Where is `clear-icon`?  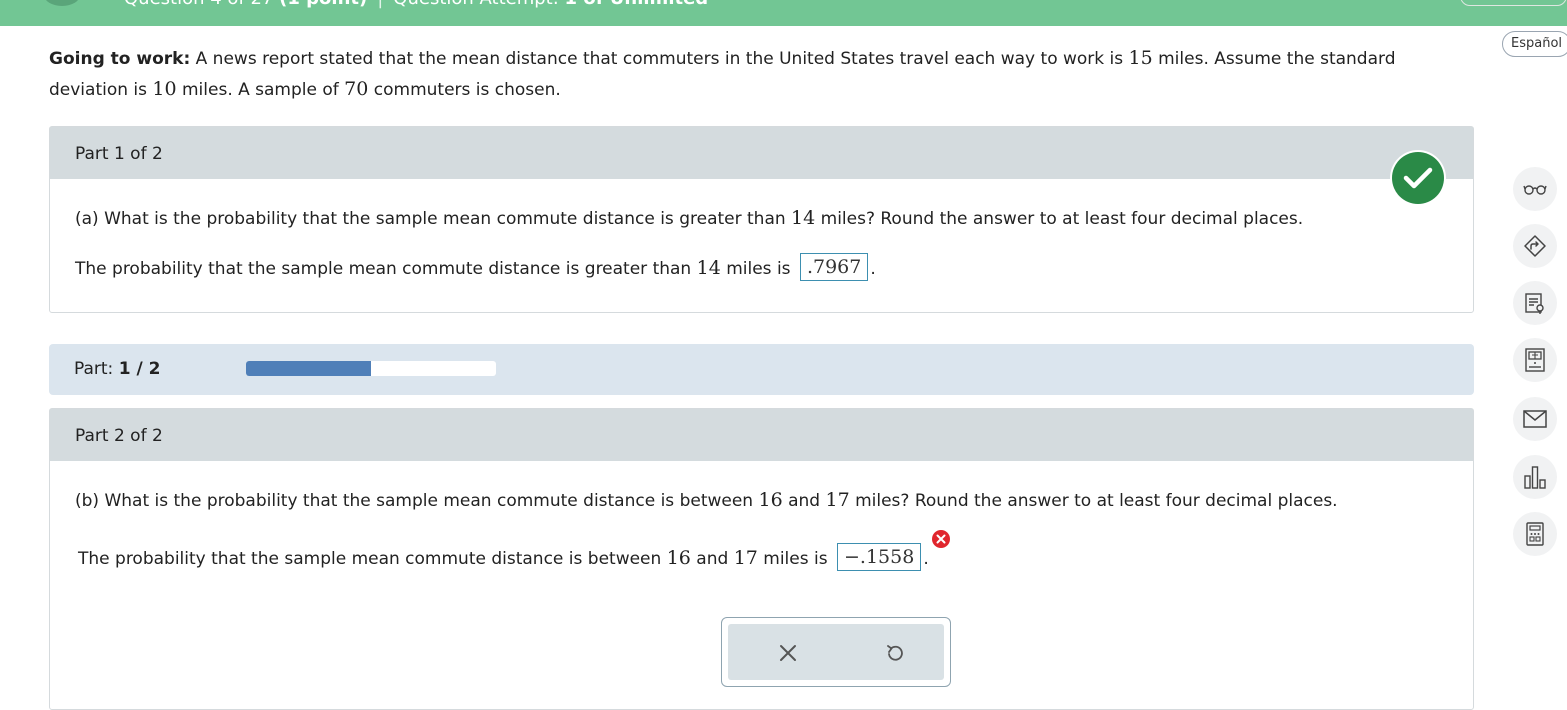 clear-icon is located at coordinates (788, 653).